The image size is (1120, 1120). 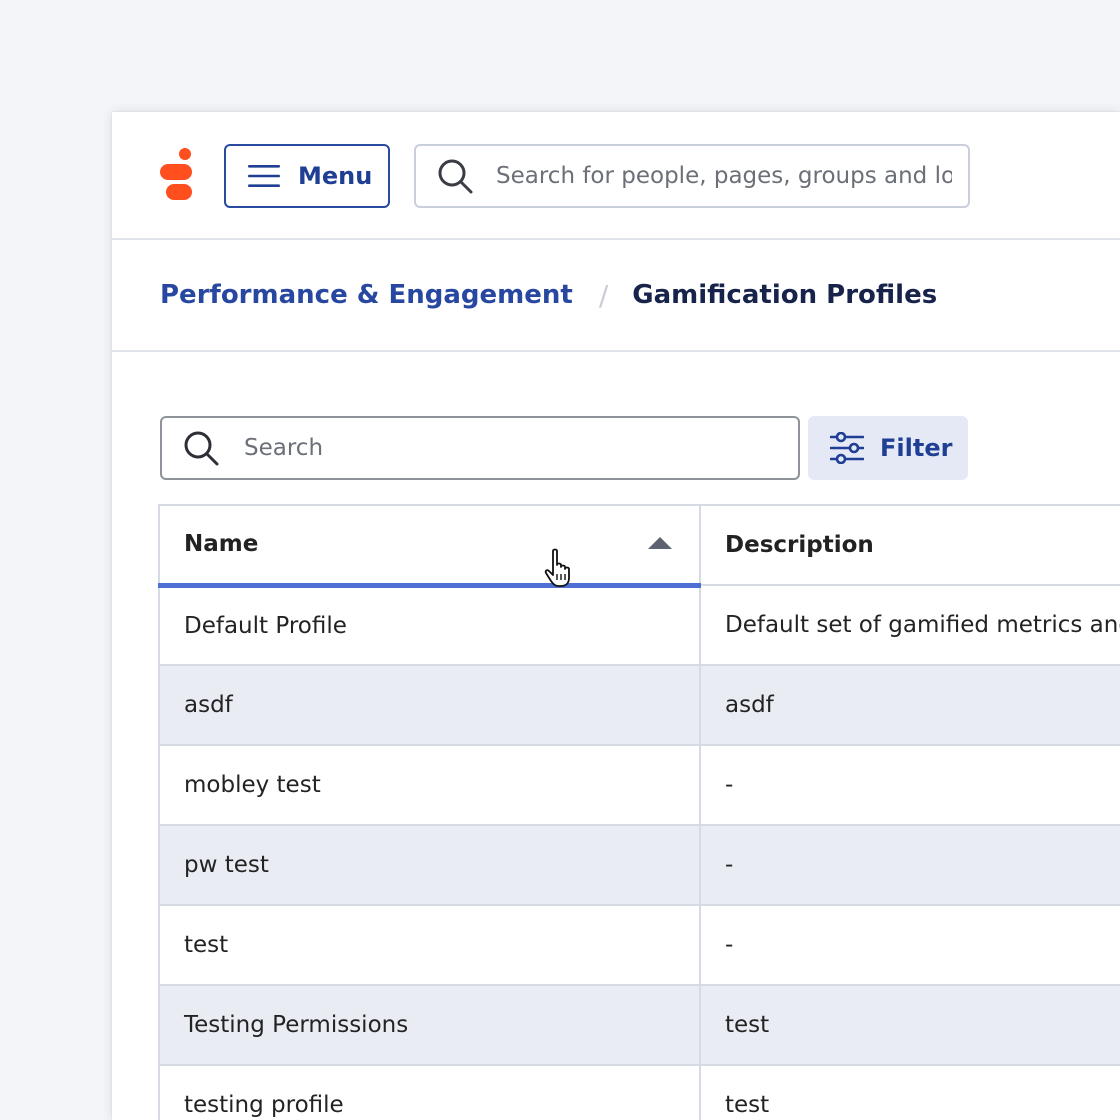 What do you see at coordinates (909, 625) in the screenshot?
I see `cell-description: Default set of gamified metrics and m` at bounding box center [909, 625].